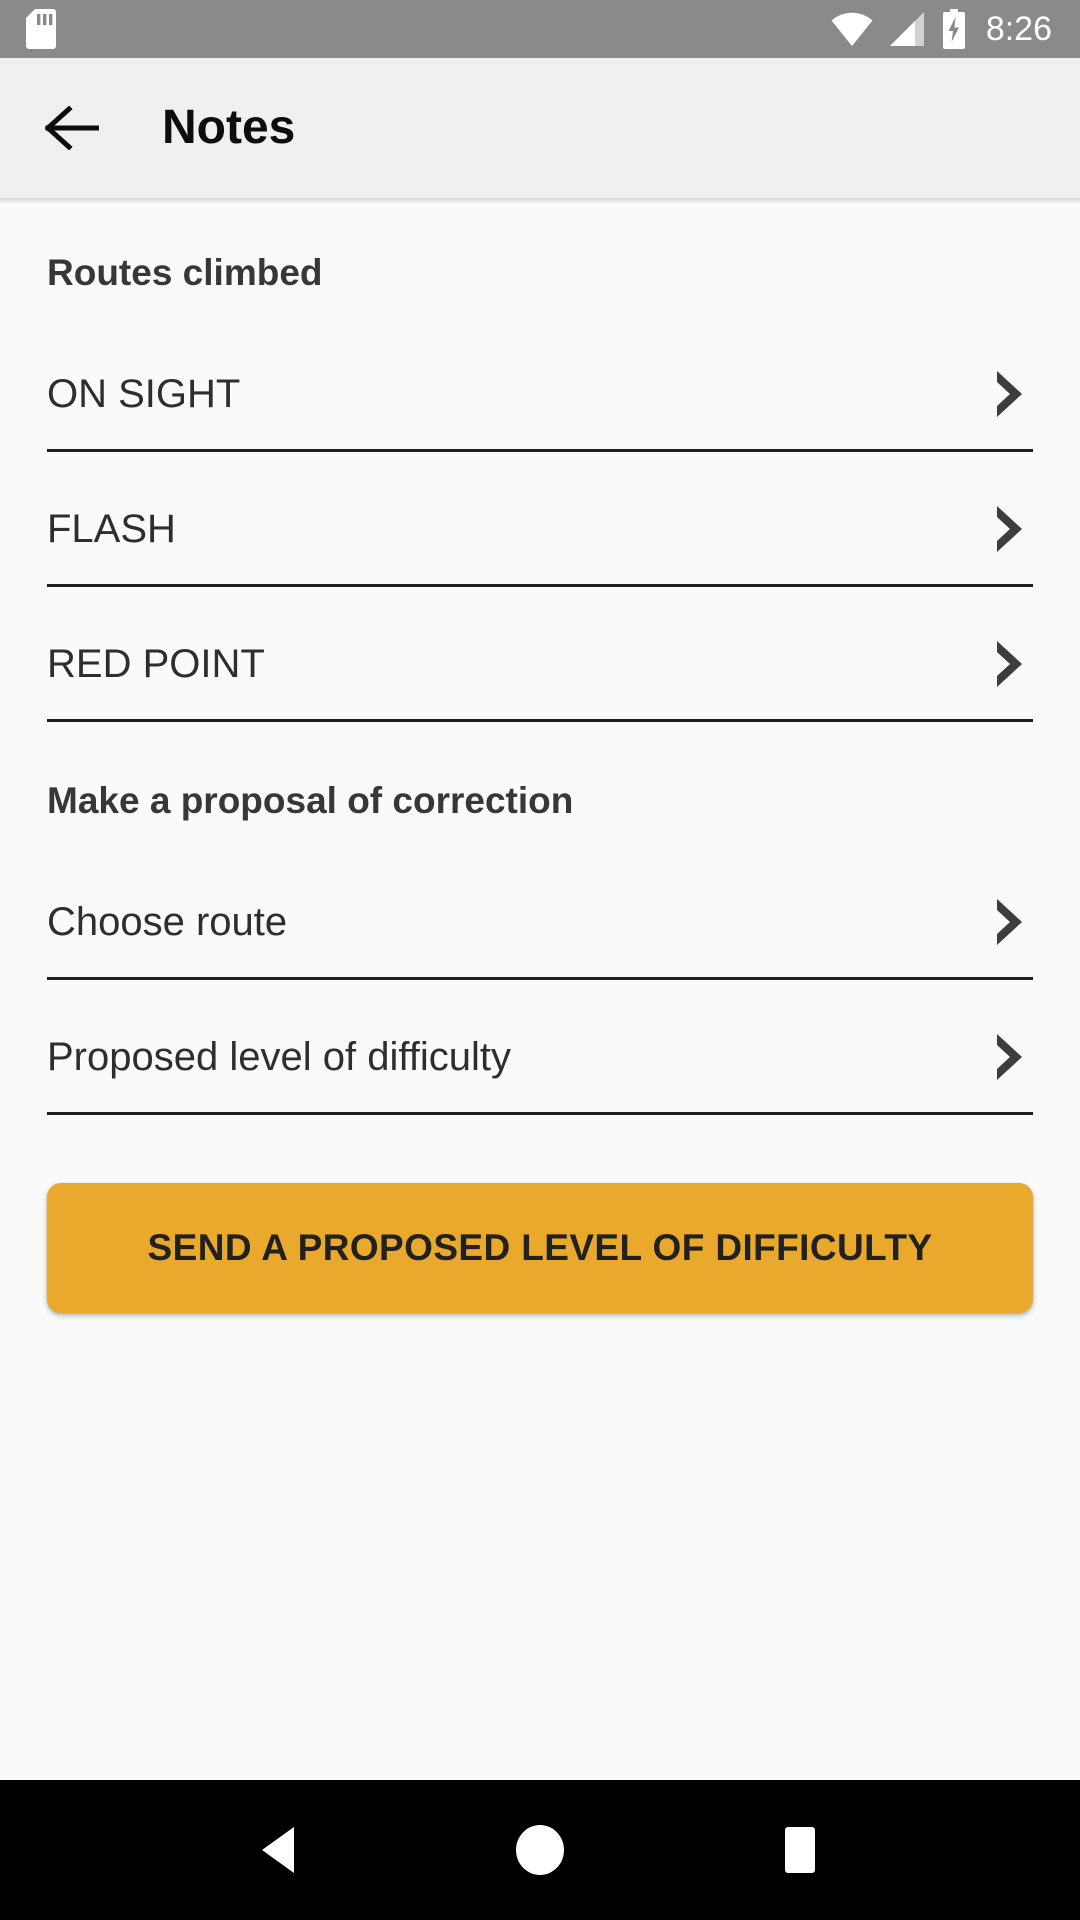 Image resolution: width=1080 pixels, height=1920 pixels. What do you see at coordinates (540, 29) in the screenshot?
I see `status-bar: 8:26` at bounding box center [540, 29].